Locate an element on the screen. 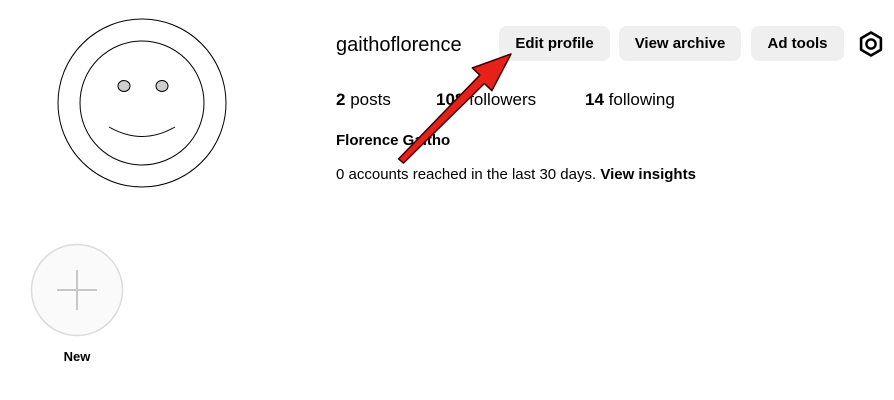  view-archive-button: View archive is located at coordinates (680, 43).